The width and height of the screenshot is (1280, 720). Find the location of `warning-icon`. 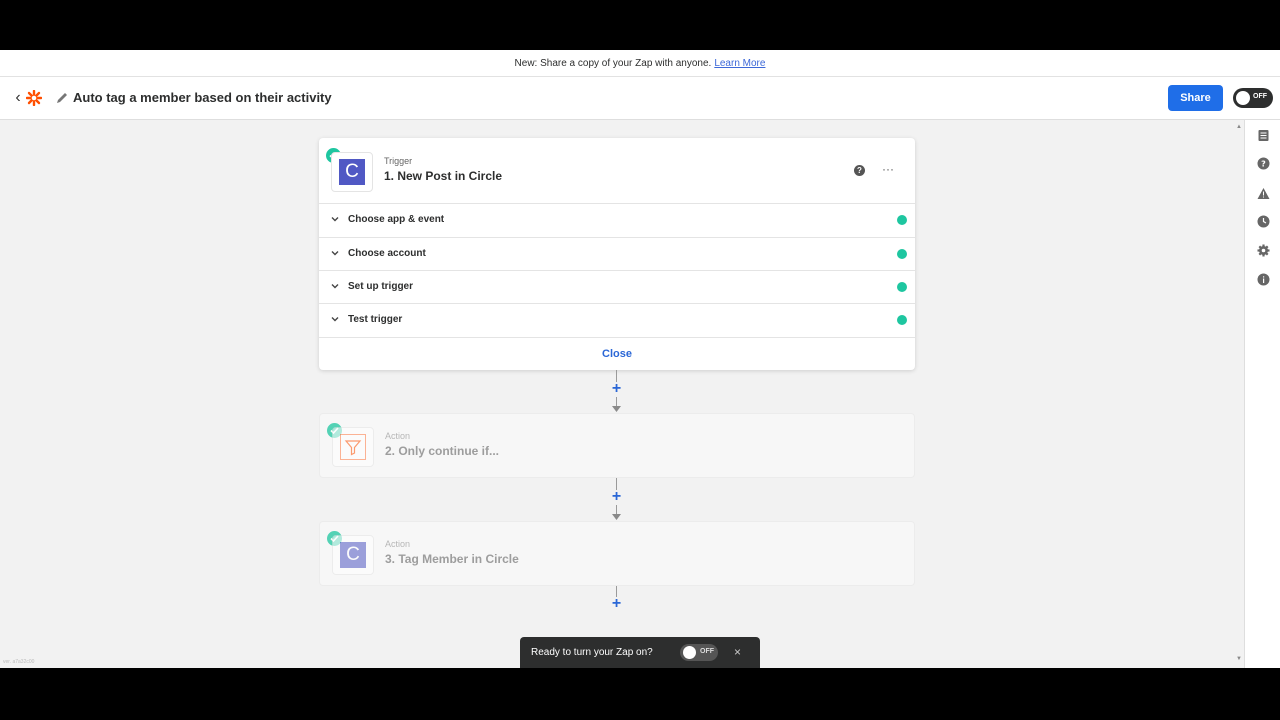

warning-icon is located at coordinates (1263, 193).